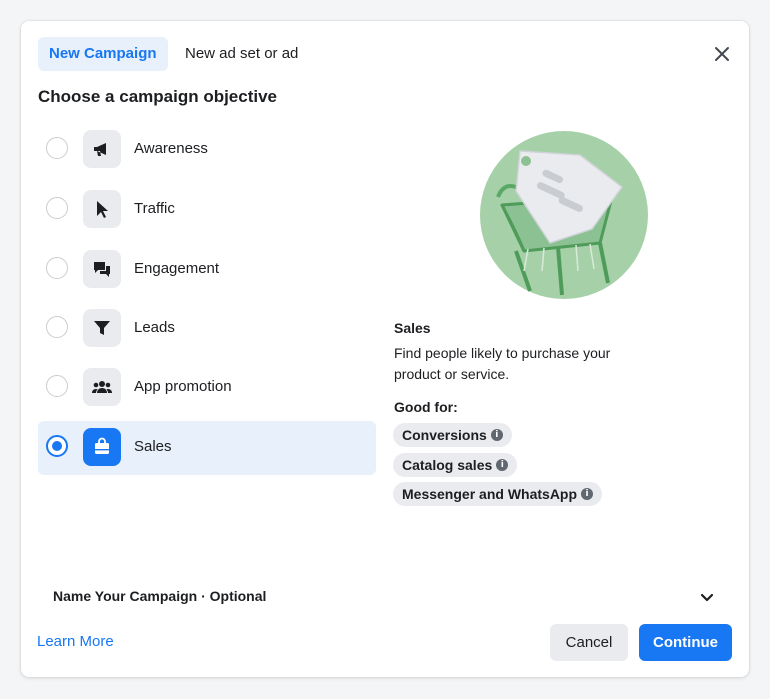  What do you see at coordinates (564, 215) in the screenshot?
I see `shopping-cart-tag-illustration` at bounding box center [564, 215].